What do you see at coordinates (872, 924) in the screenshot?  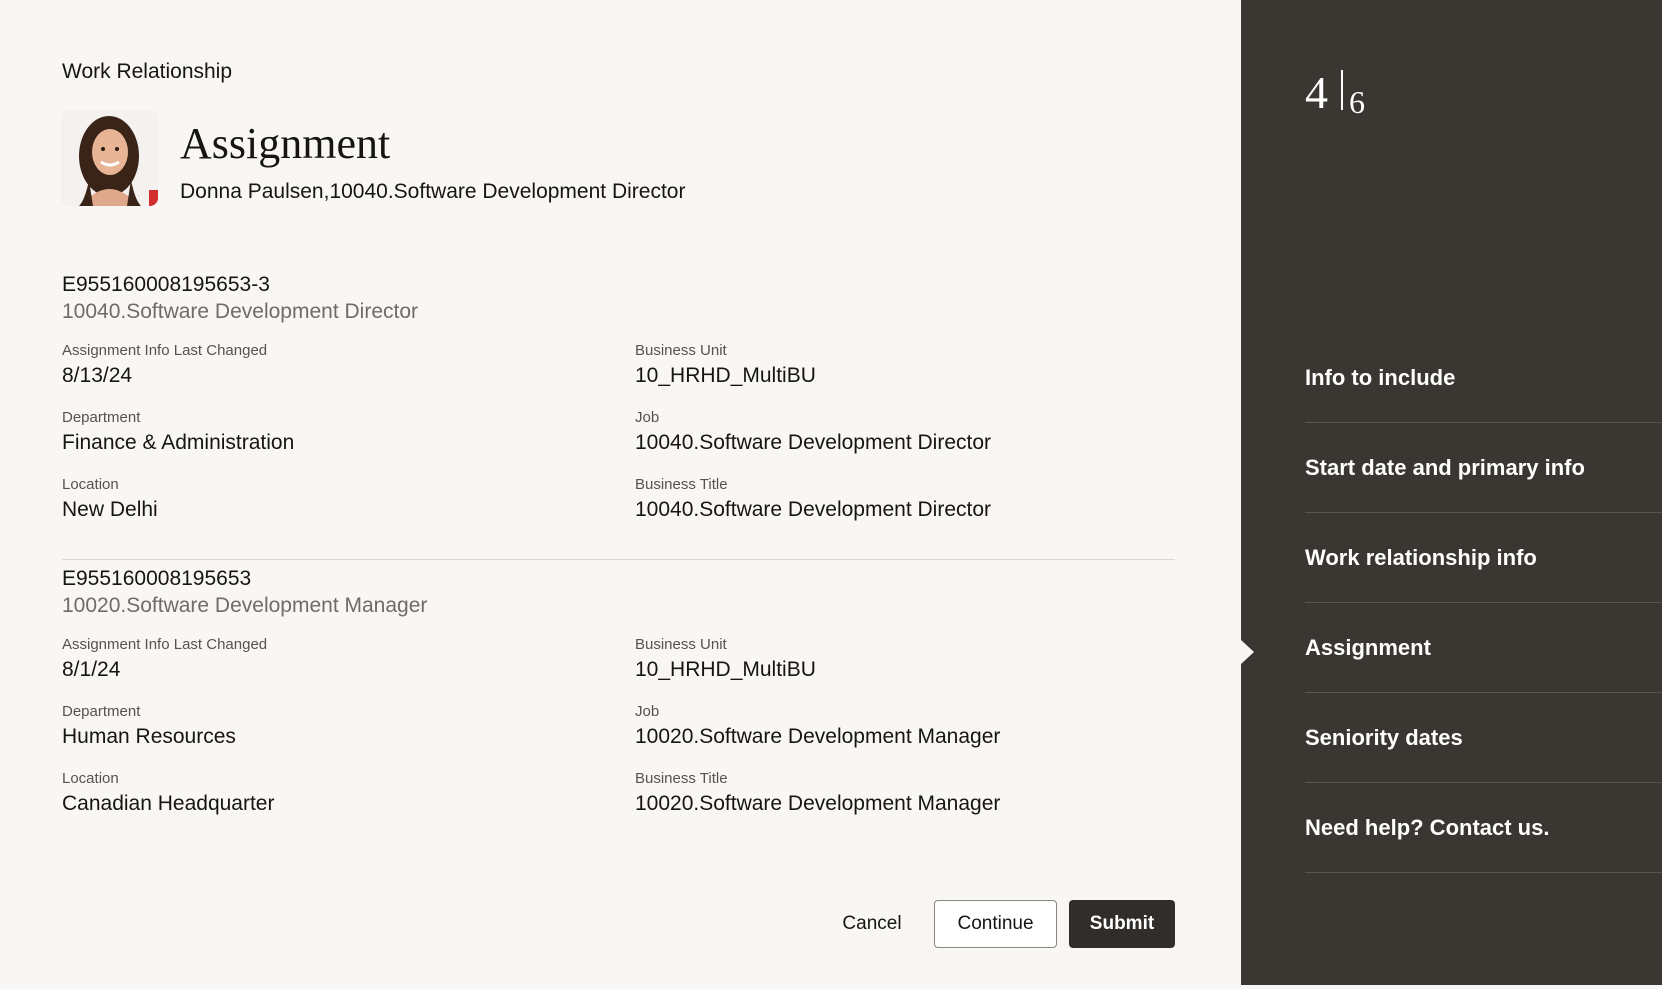 I see `cancel-button: Cancel` at bounding box center [872, 924].